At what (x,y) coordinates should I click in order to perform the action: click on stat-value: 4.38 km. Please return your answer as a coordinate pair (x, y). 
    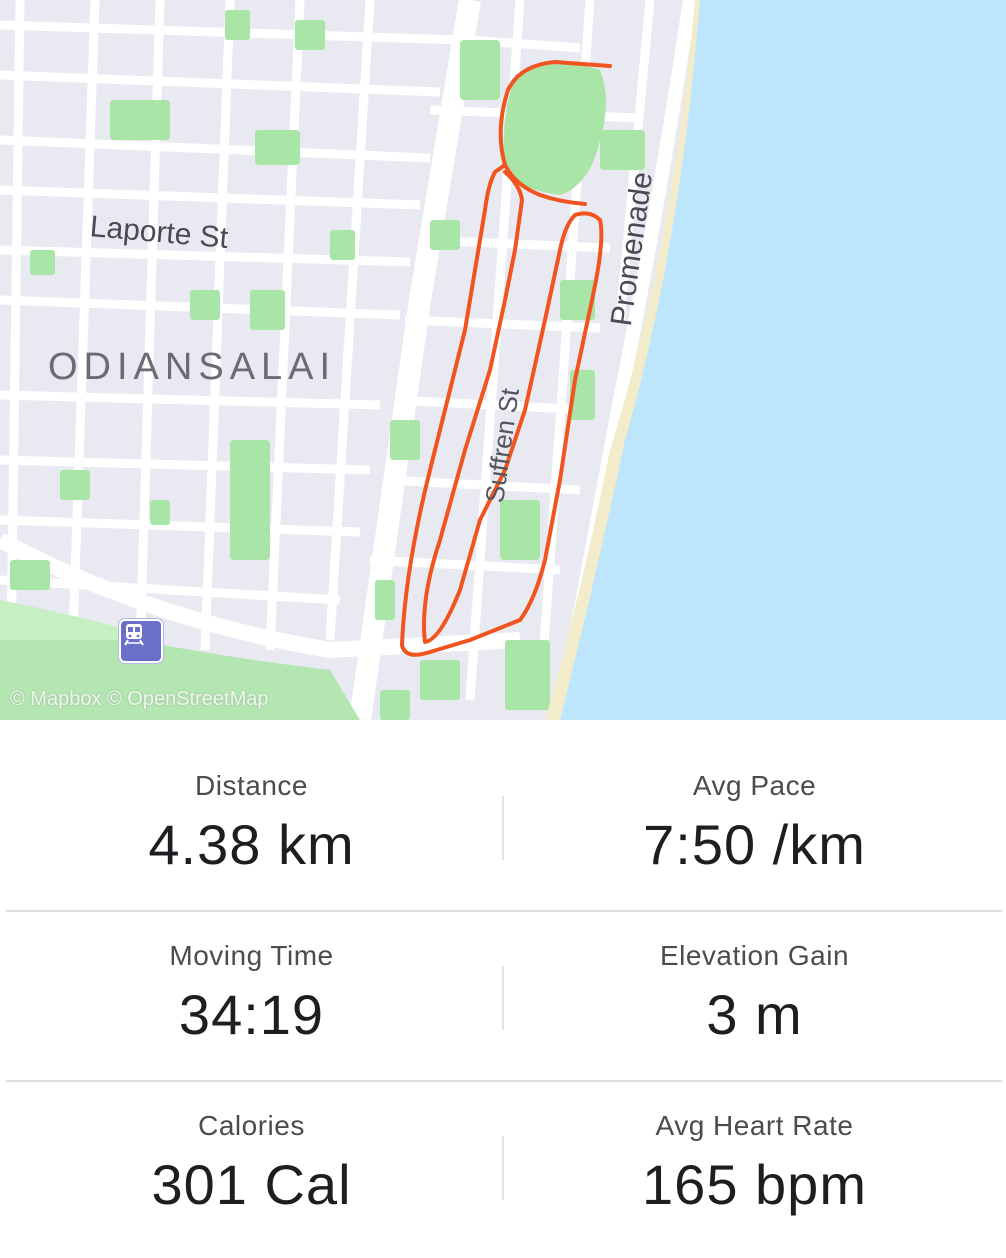
    Looking at the image, I should click on (251, 844).